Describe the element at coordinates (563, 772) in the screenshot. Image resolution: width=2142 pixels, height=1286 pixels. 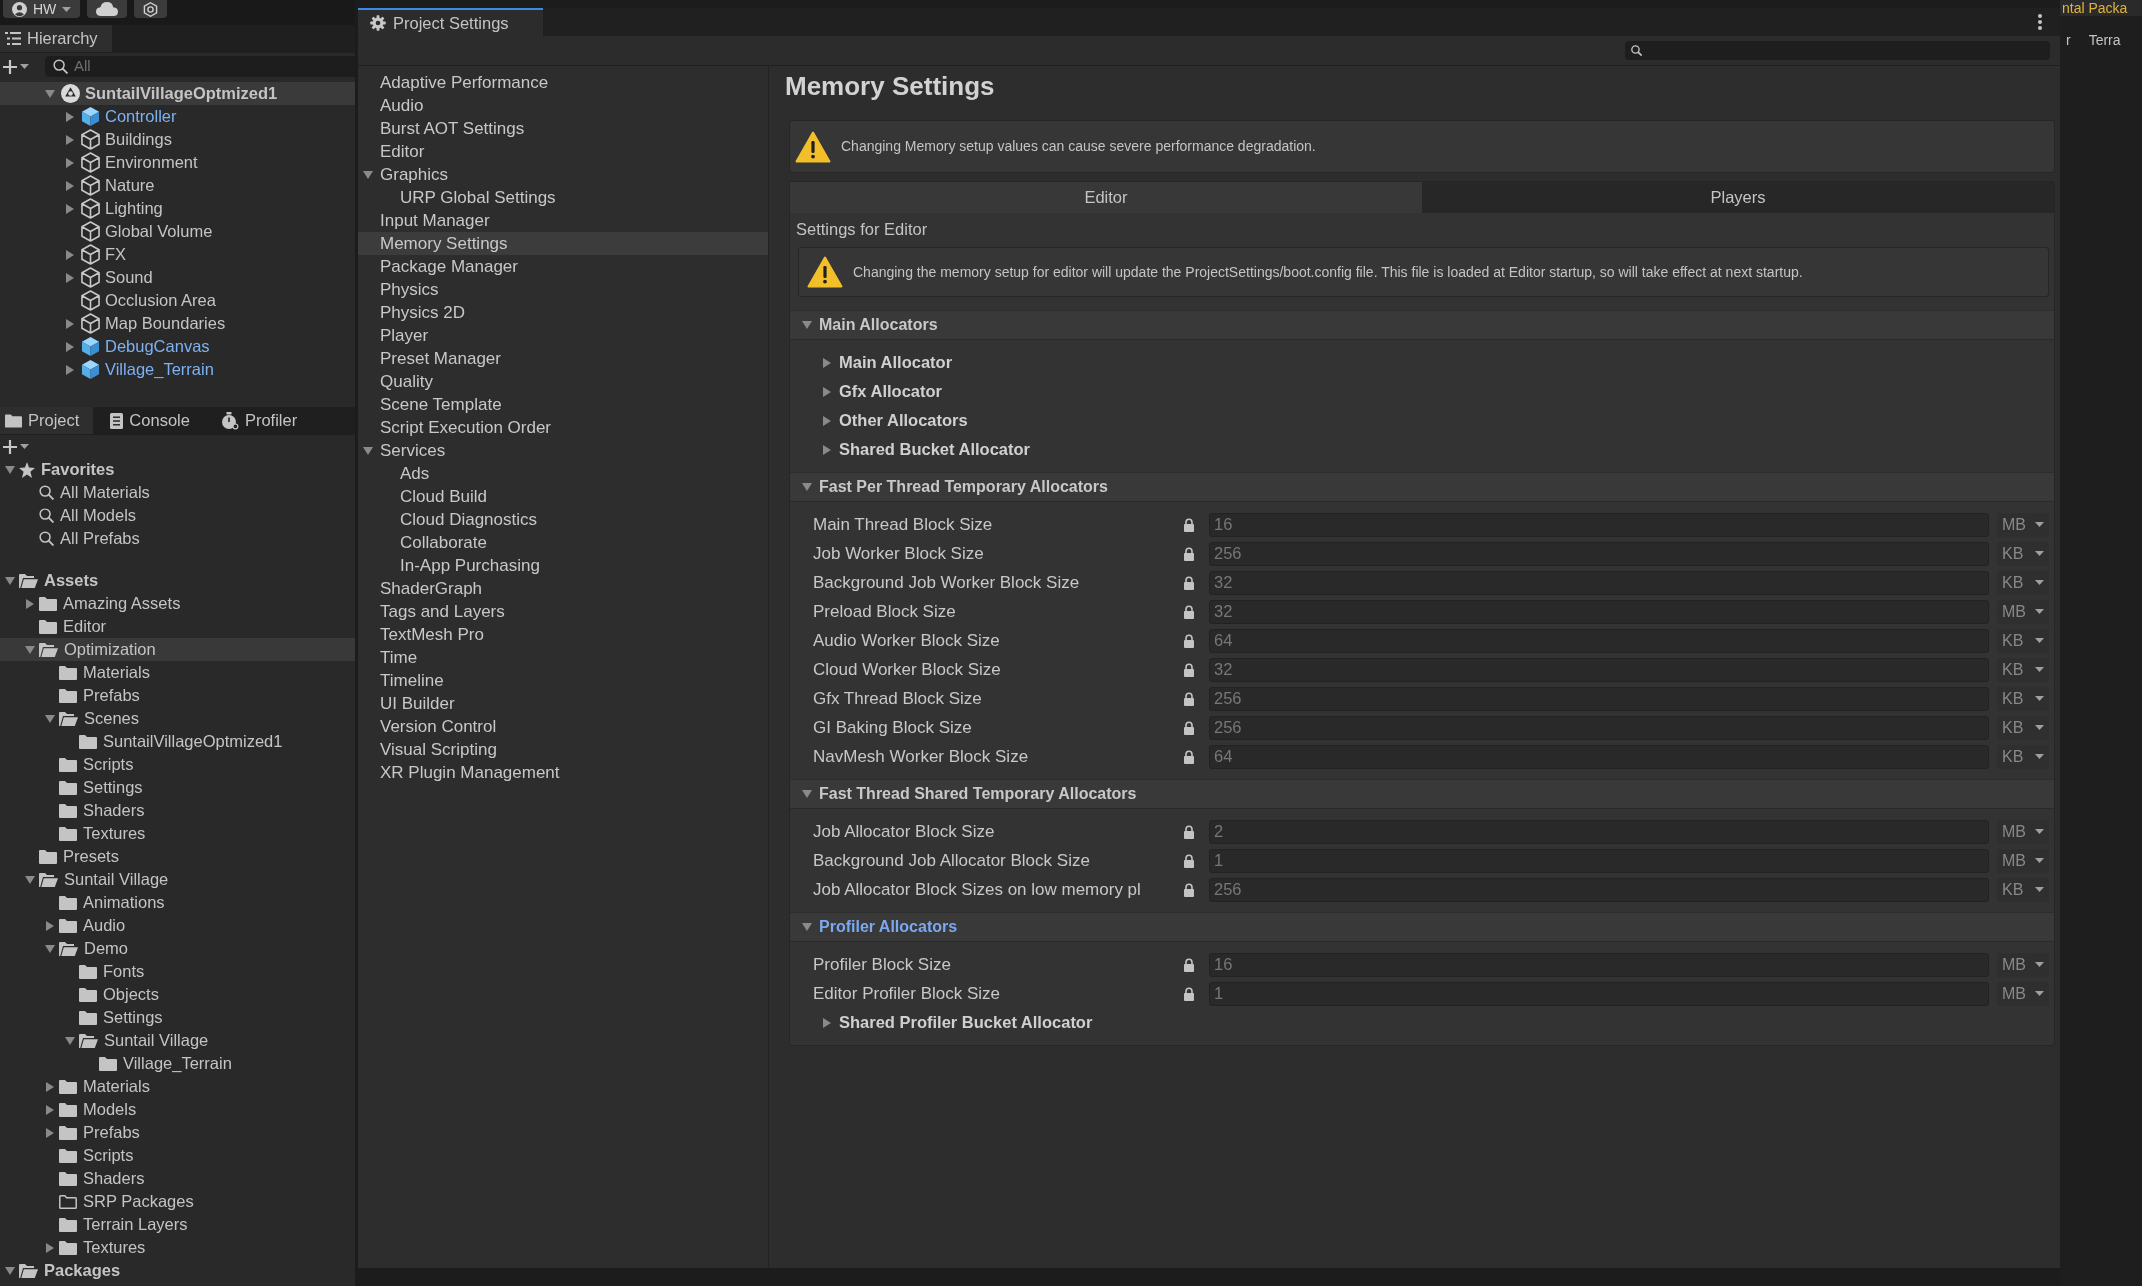
I see `sidebar-item: XR Plugin Management` at that location.